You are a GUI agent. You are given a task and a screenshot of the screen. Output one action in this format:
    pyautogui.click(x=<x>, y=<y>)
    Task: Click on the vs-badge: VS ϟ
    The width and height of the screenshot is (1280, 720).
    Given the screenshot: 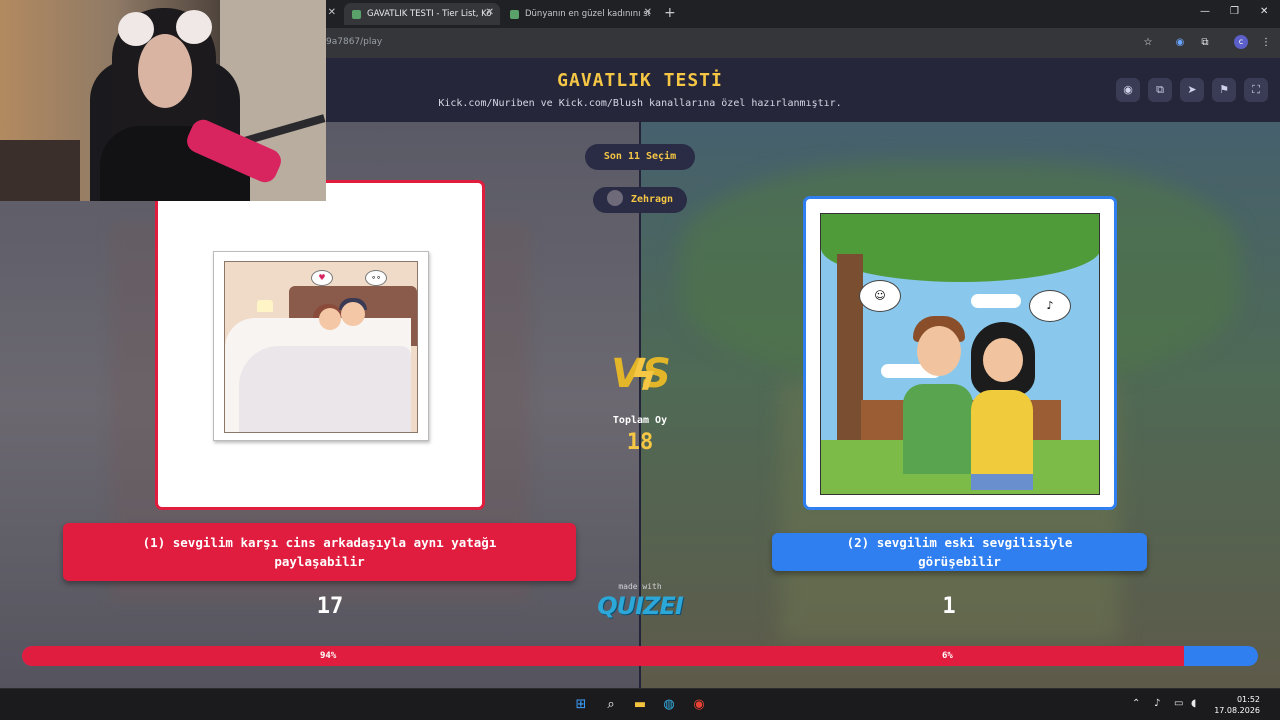 What is the action you would take?
    pyautogui.click(x=641, y=374)
    